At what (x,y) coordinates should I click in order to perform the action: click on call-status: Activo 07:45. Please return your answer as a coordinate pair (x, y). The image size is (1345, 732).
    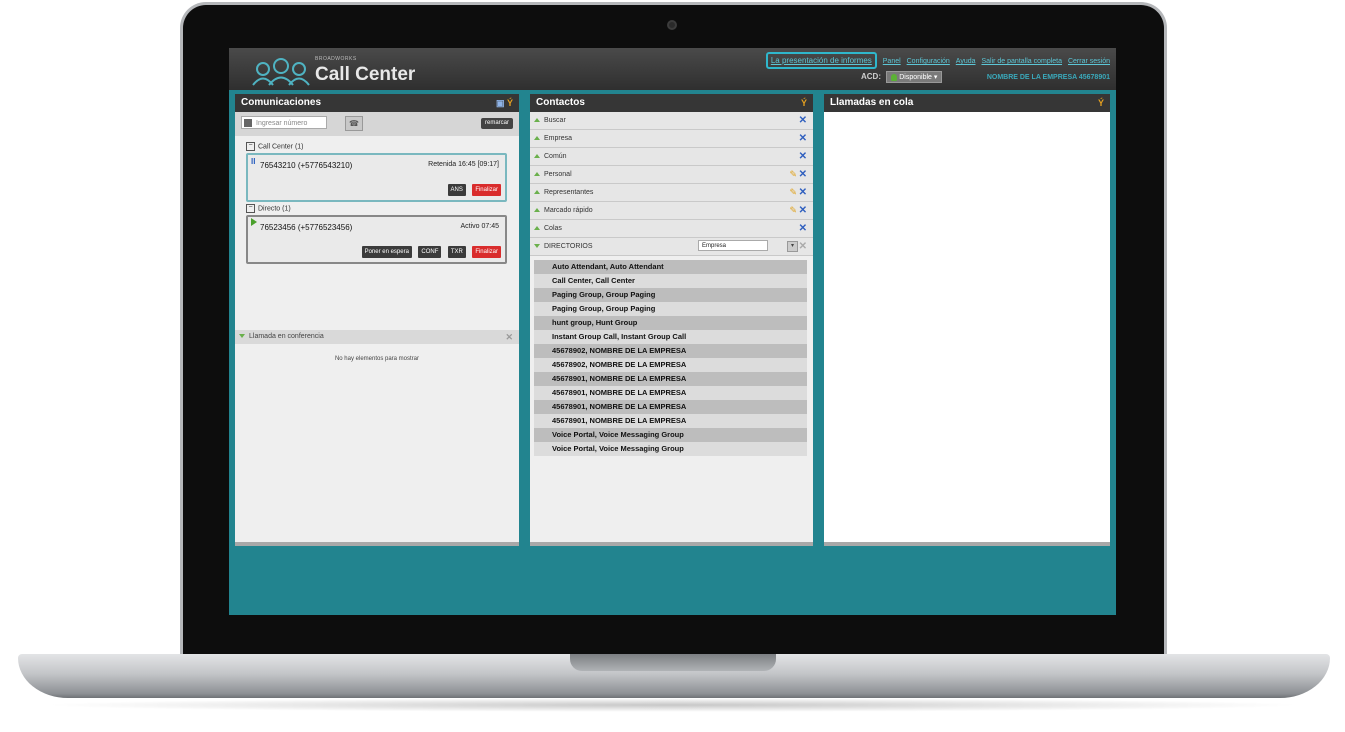
    Looking at the image, I should click on (479, 226).